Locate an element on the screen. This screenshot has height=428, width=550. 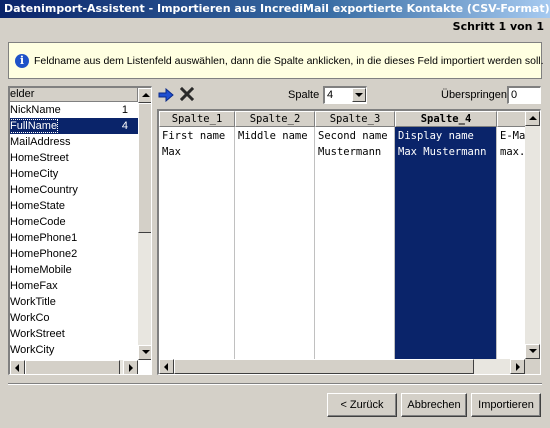
skip-label: Überspringen is located at coordinates (474, 95).